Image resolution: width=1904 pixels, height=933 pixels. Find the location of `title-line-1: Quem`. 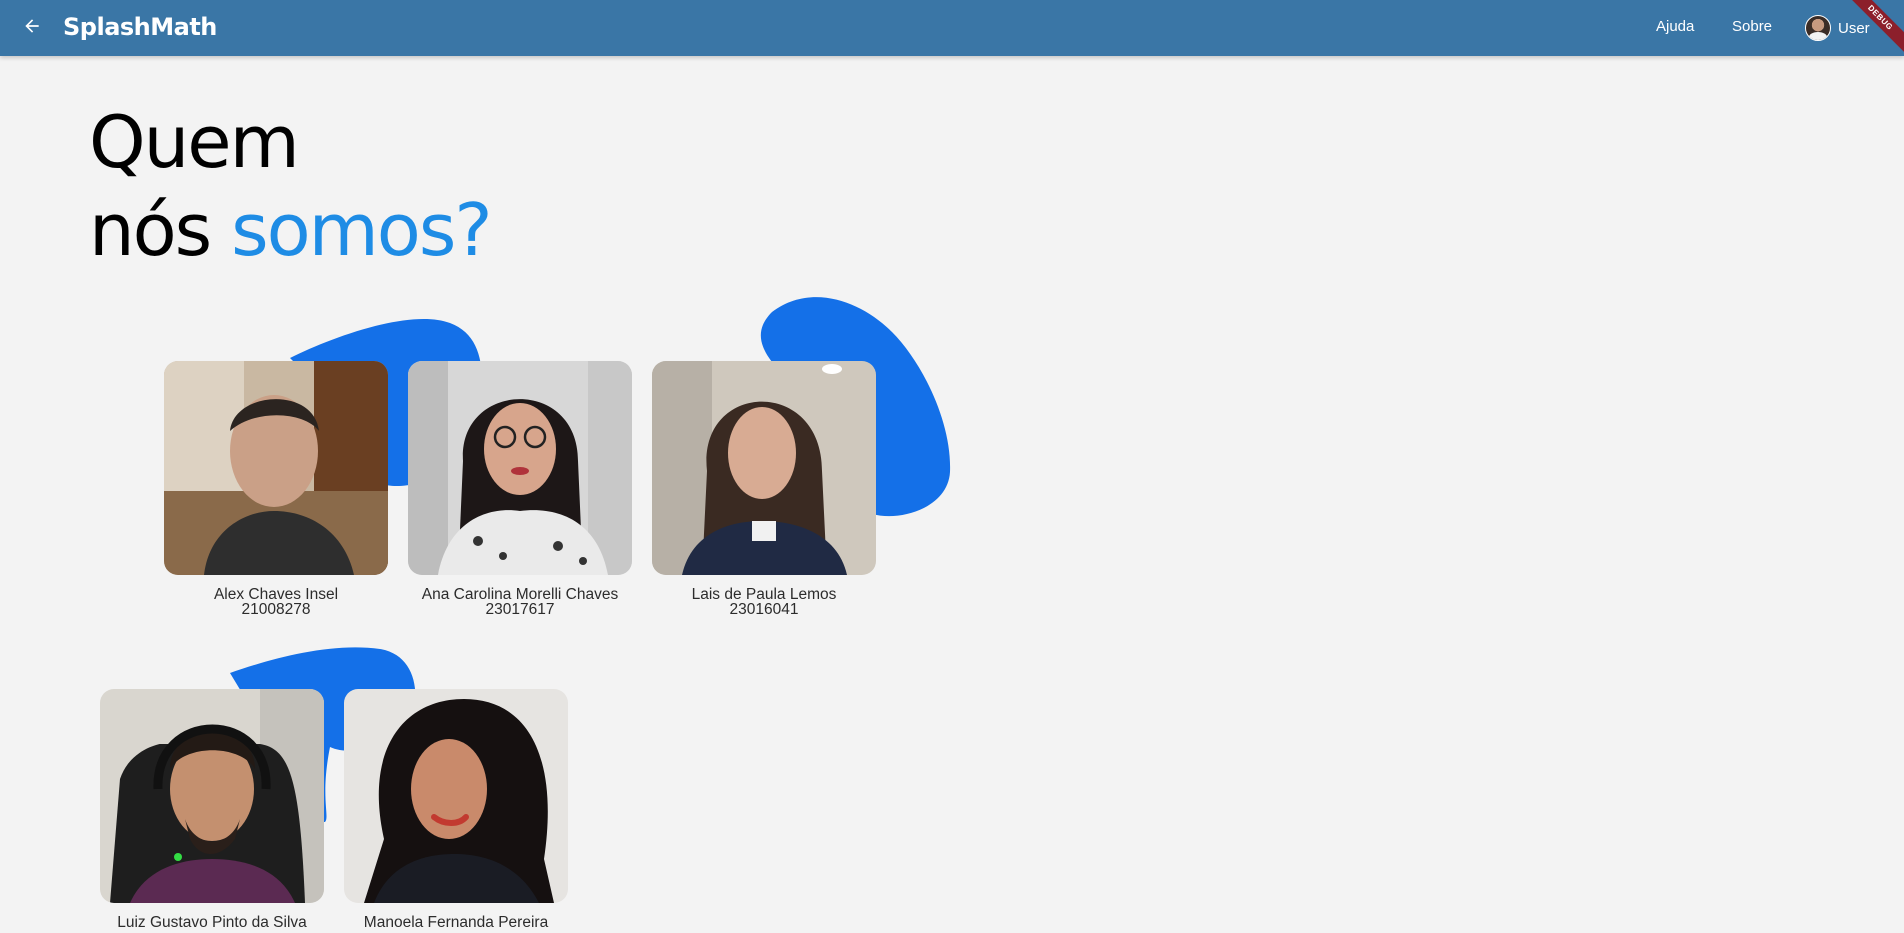

title-line-1: Quem is located at coordinates (194, 142).